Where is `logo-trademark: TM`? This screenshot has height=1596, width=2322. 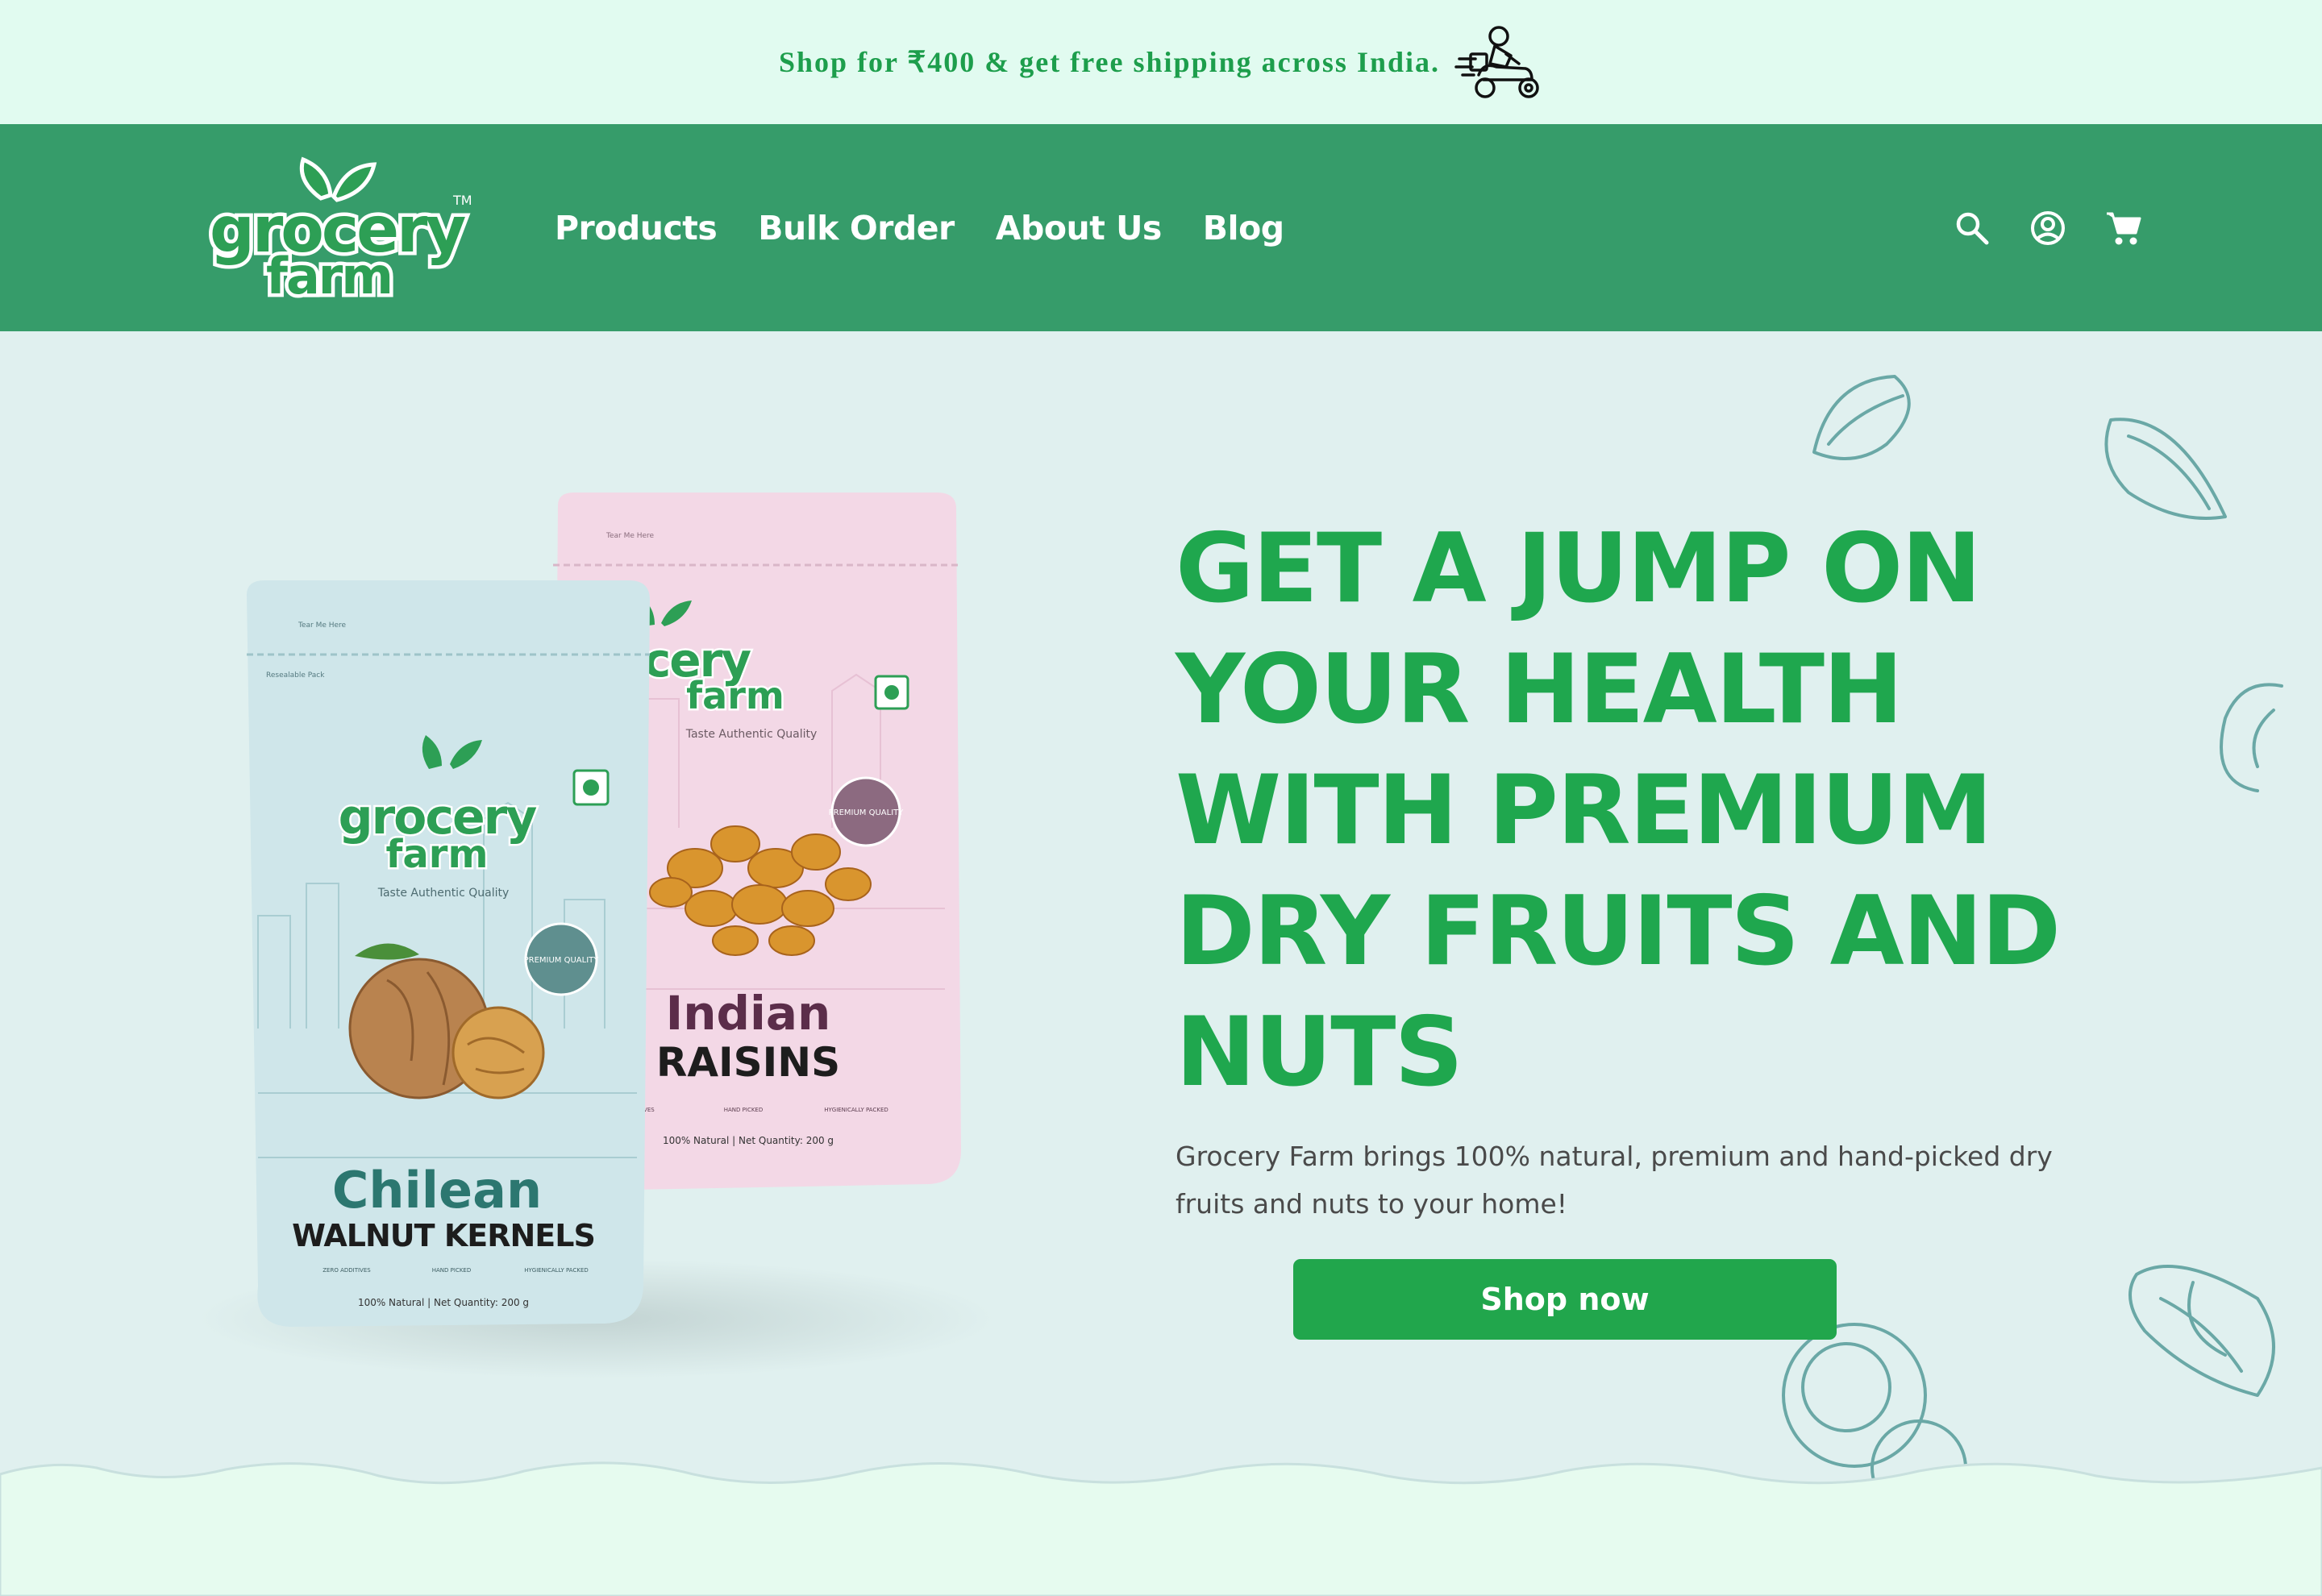
logo-trademark: TM is located at coordinates (462, 200).